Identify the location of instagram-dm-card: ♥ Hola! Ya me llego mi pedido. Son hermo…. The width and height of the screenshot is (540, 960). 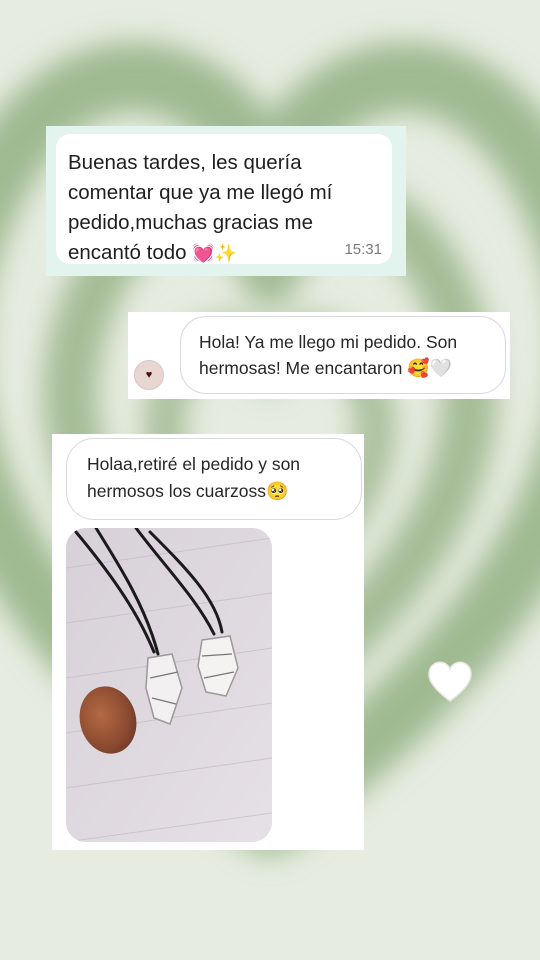
(319, 355).